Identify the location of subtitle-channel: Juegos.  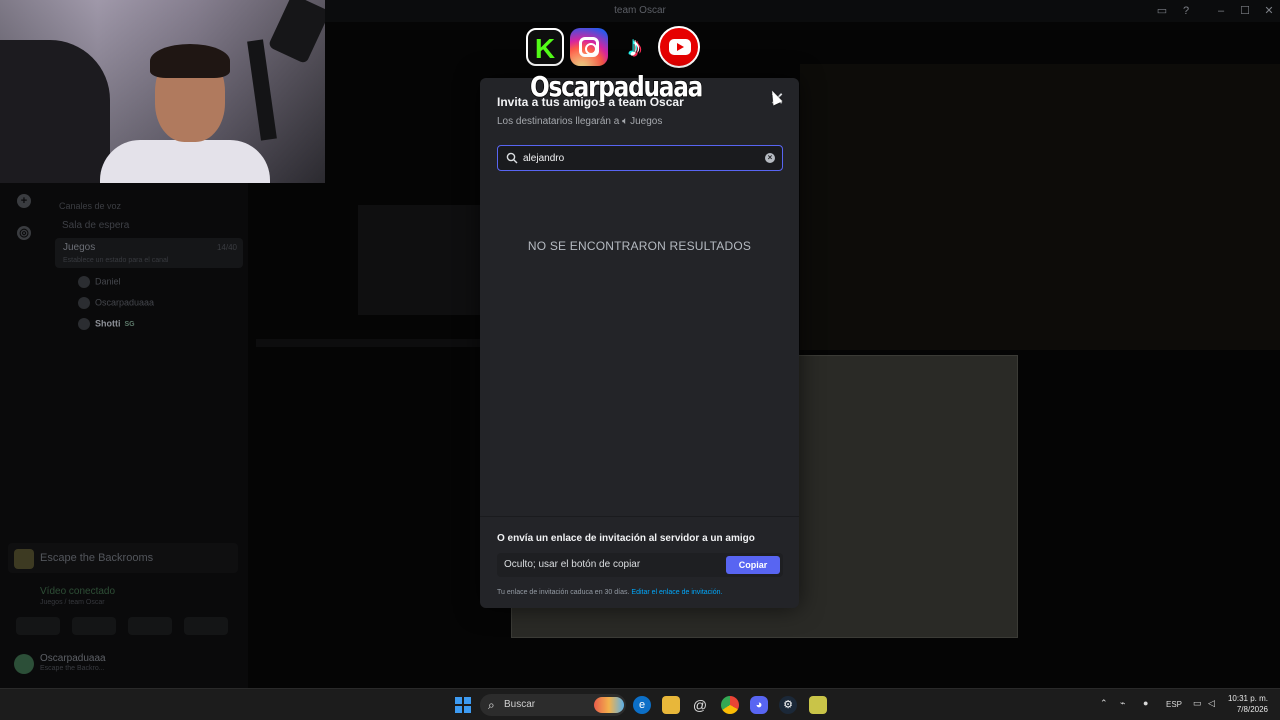
(646, 121).